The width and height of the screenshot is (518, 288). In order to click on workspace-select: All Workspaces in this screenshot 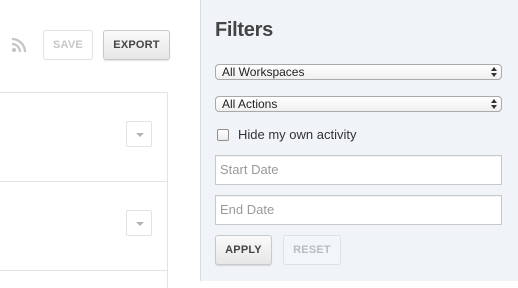, I will do `click(358, 72)`.